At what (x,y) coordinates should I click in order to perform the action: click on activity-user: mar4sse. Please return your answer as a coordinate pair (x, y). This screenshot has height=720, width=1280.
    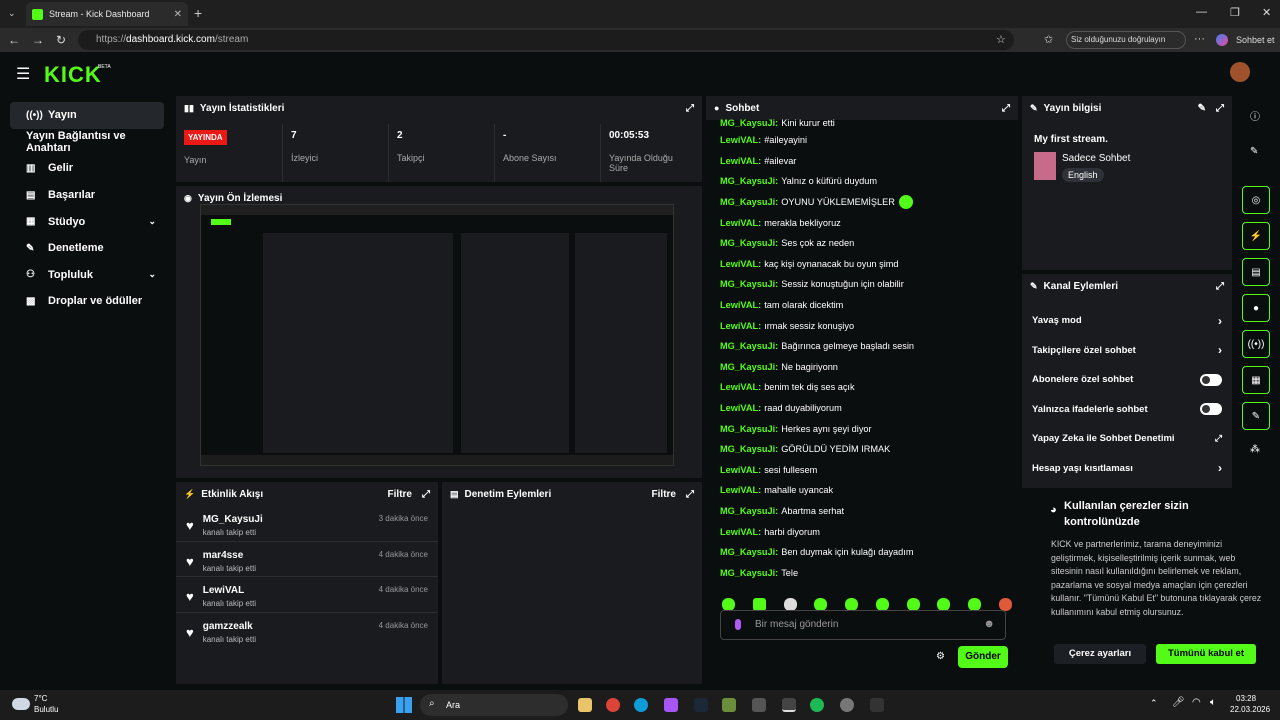
    Looking at the image, I should click on (229, 555).